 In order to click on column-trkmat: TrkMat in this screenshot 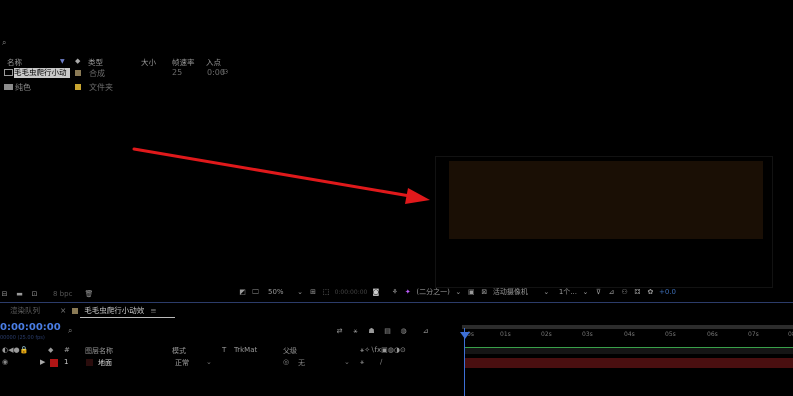, I will do `click(245, 350)`.